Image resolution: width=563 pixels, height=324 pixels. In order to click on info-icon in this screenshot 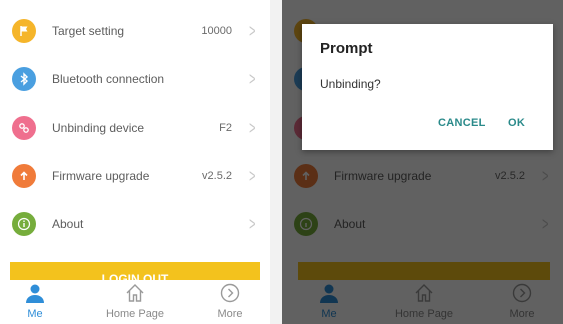, I will do `click(24, 224)`.